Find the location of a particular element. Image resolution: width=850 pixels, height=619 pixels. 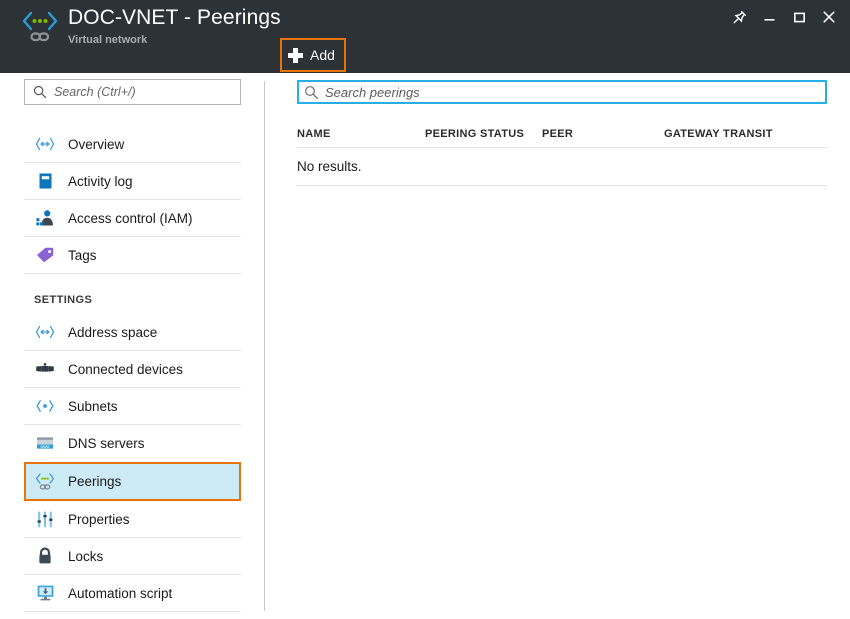

page-subtitle: Virtual network is located at coordinates (108, 40).